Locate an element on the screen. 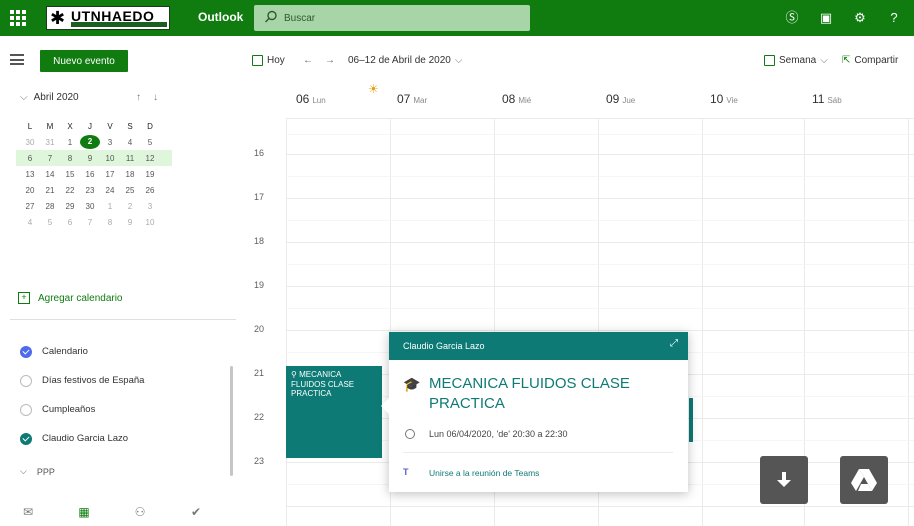 The width and height of the screenshot is (914, 526). next-month-arrow-icon: ↓ is located at coordinates (155, 97).